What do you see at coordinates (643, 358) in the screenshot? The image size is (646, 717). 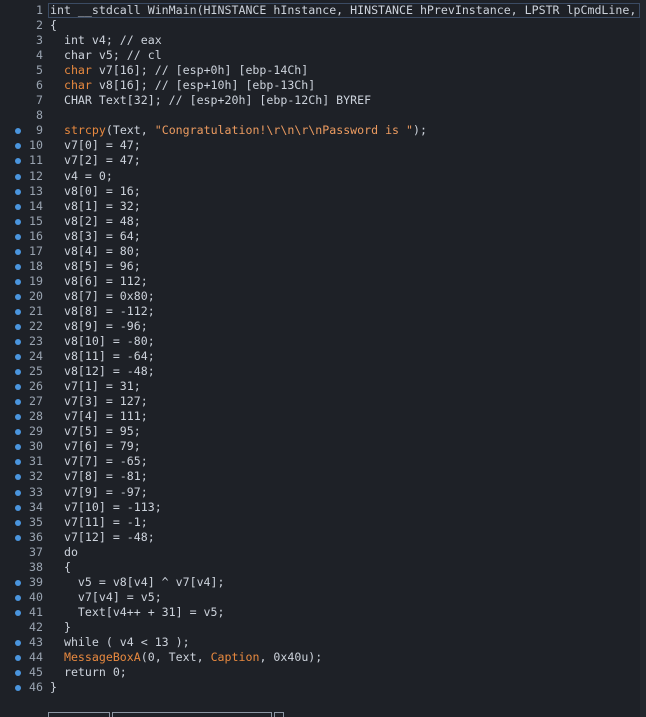 I see `vertical-scrollbar` at bounding box center [643, 358].